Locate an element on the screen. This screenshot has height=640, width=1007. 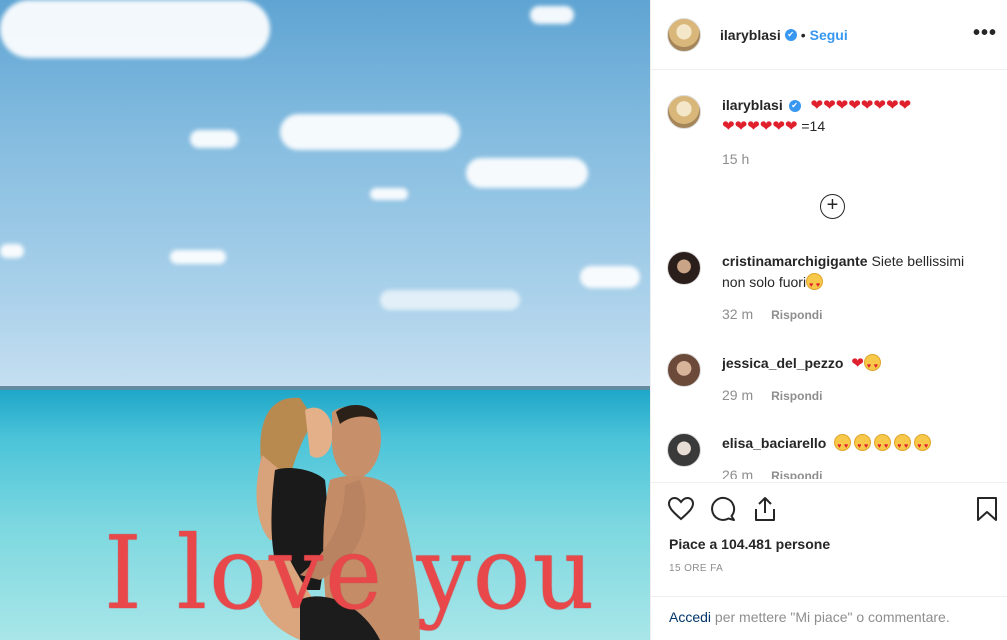
caption-username: ilaryblasi is located at coordinates (752, 105).